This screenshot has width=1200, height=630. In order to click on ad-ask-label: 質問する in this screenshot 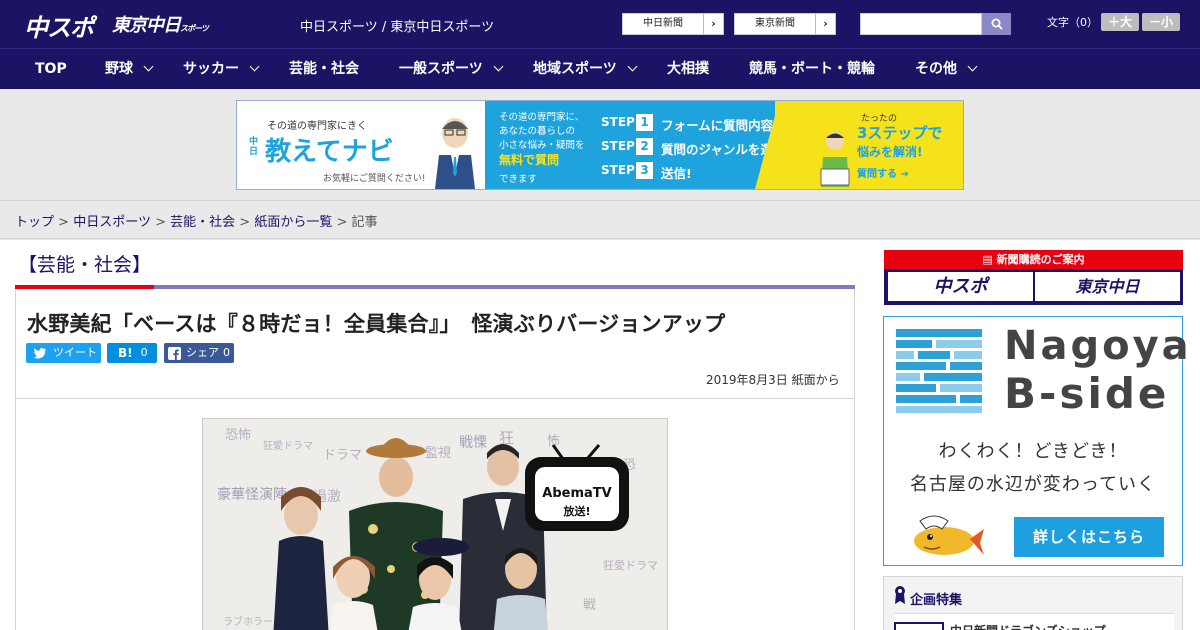, I will do `click(877, 174)`.